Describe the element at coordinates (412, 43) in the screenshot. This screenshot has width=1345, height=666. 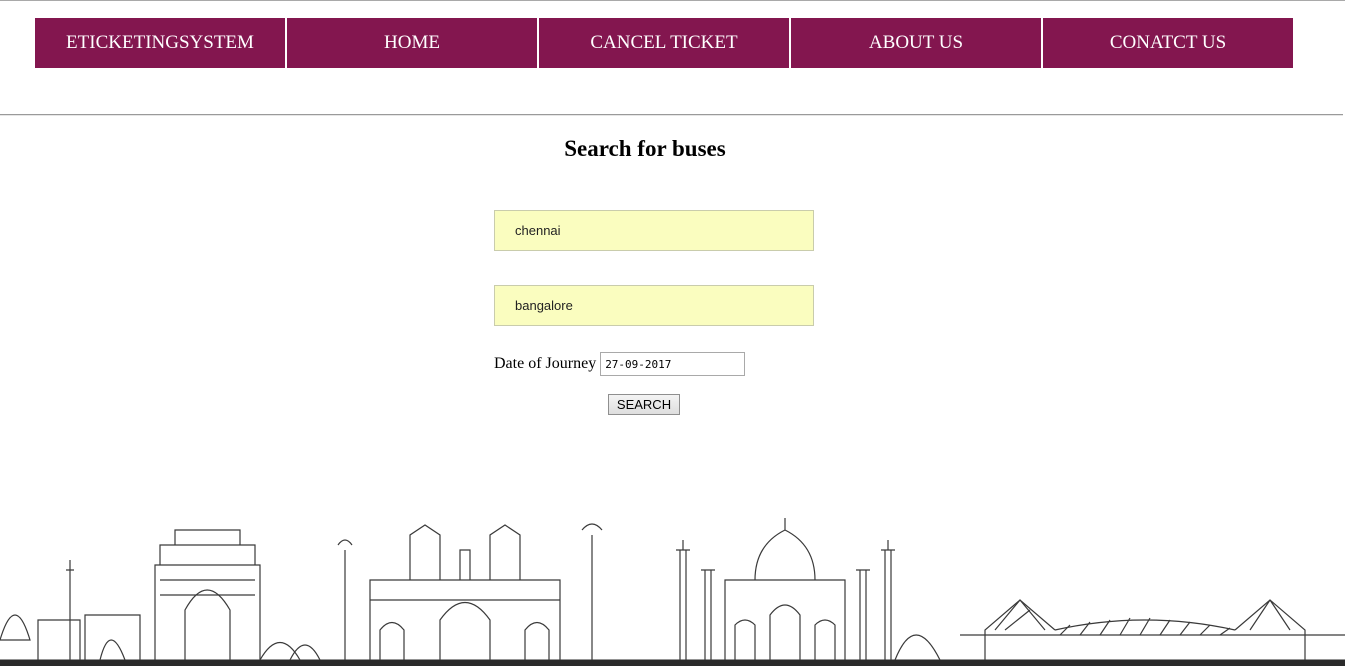
I see `nav-home: HOME` at that location.